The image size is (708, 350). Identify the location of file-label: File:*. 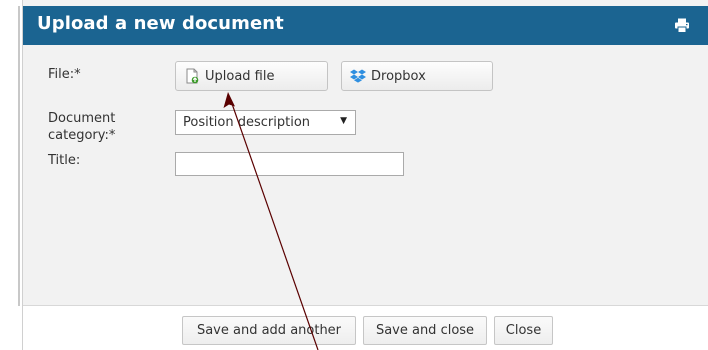
(64, 74).